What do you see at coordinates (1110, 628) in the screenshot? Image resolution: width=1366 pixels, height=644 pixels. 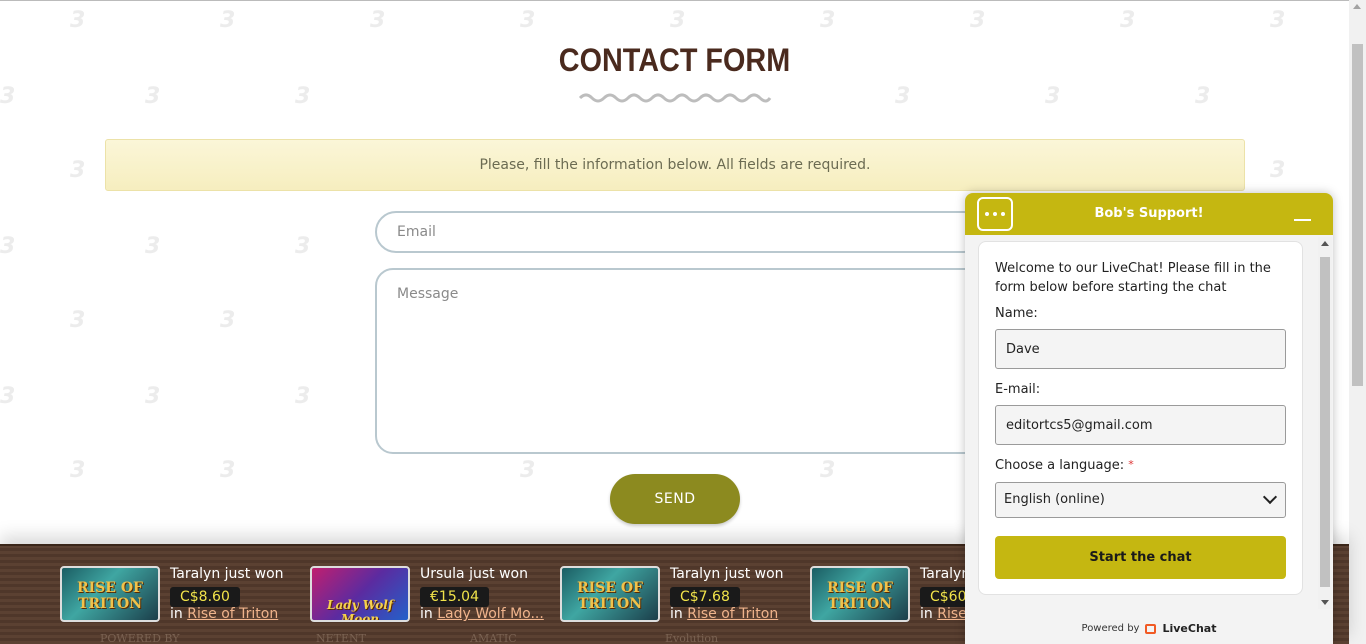 I see `powered-by-label: Powered by` at bounding box center [1110, 628].